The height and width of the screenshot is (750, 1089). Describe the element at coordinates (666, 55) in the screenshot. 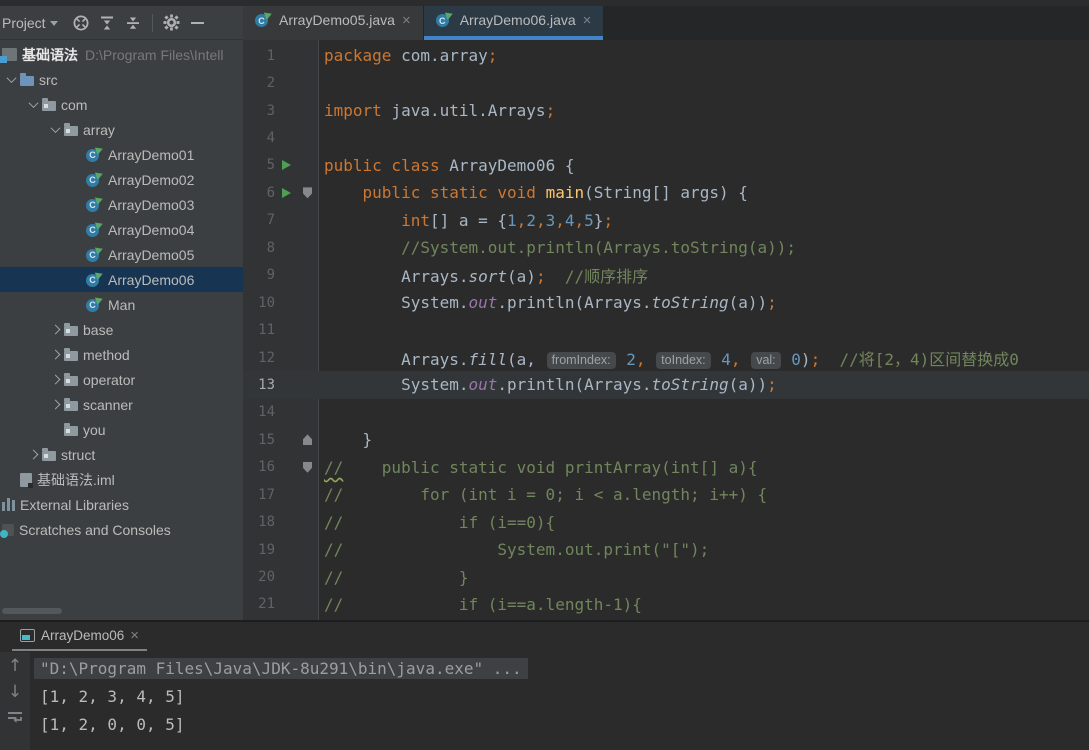

I see `code-line-1: 1 package com.array;` at that location.